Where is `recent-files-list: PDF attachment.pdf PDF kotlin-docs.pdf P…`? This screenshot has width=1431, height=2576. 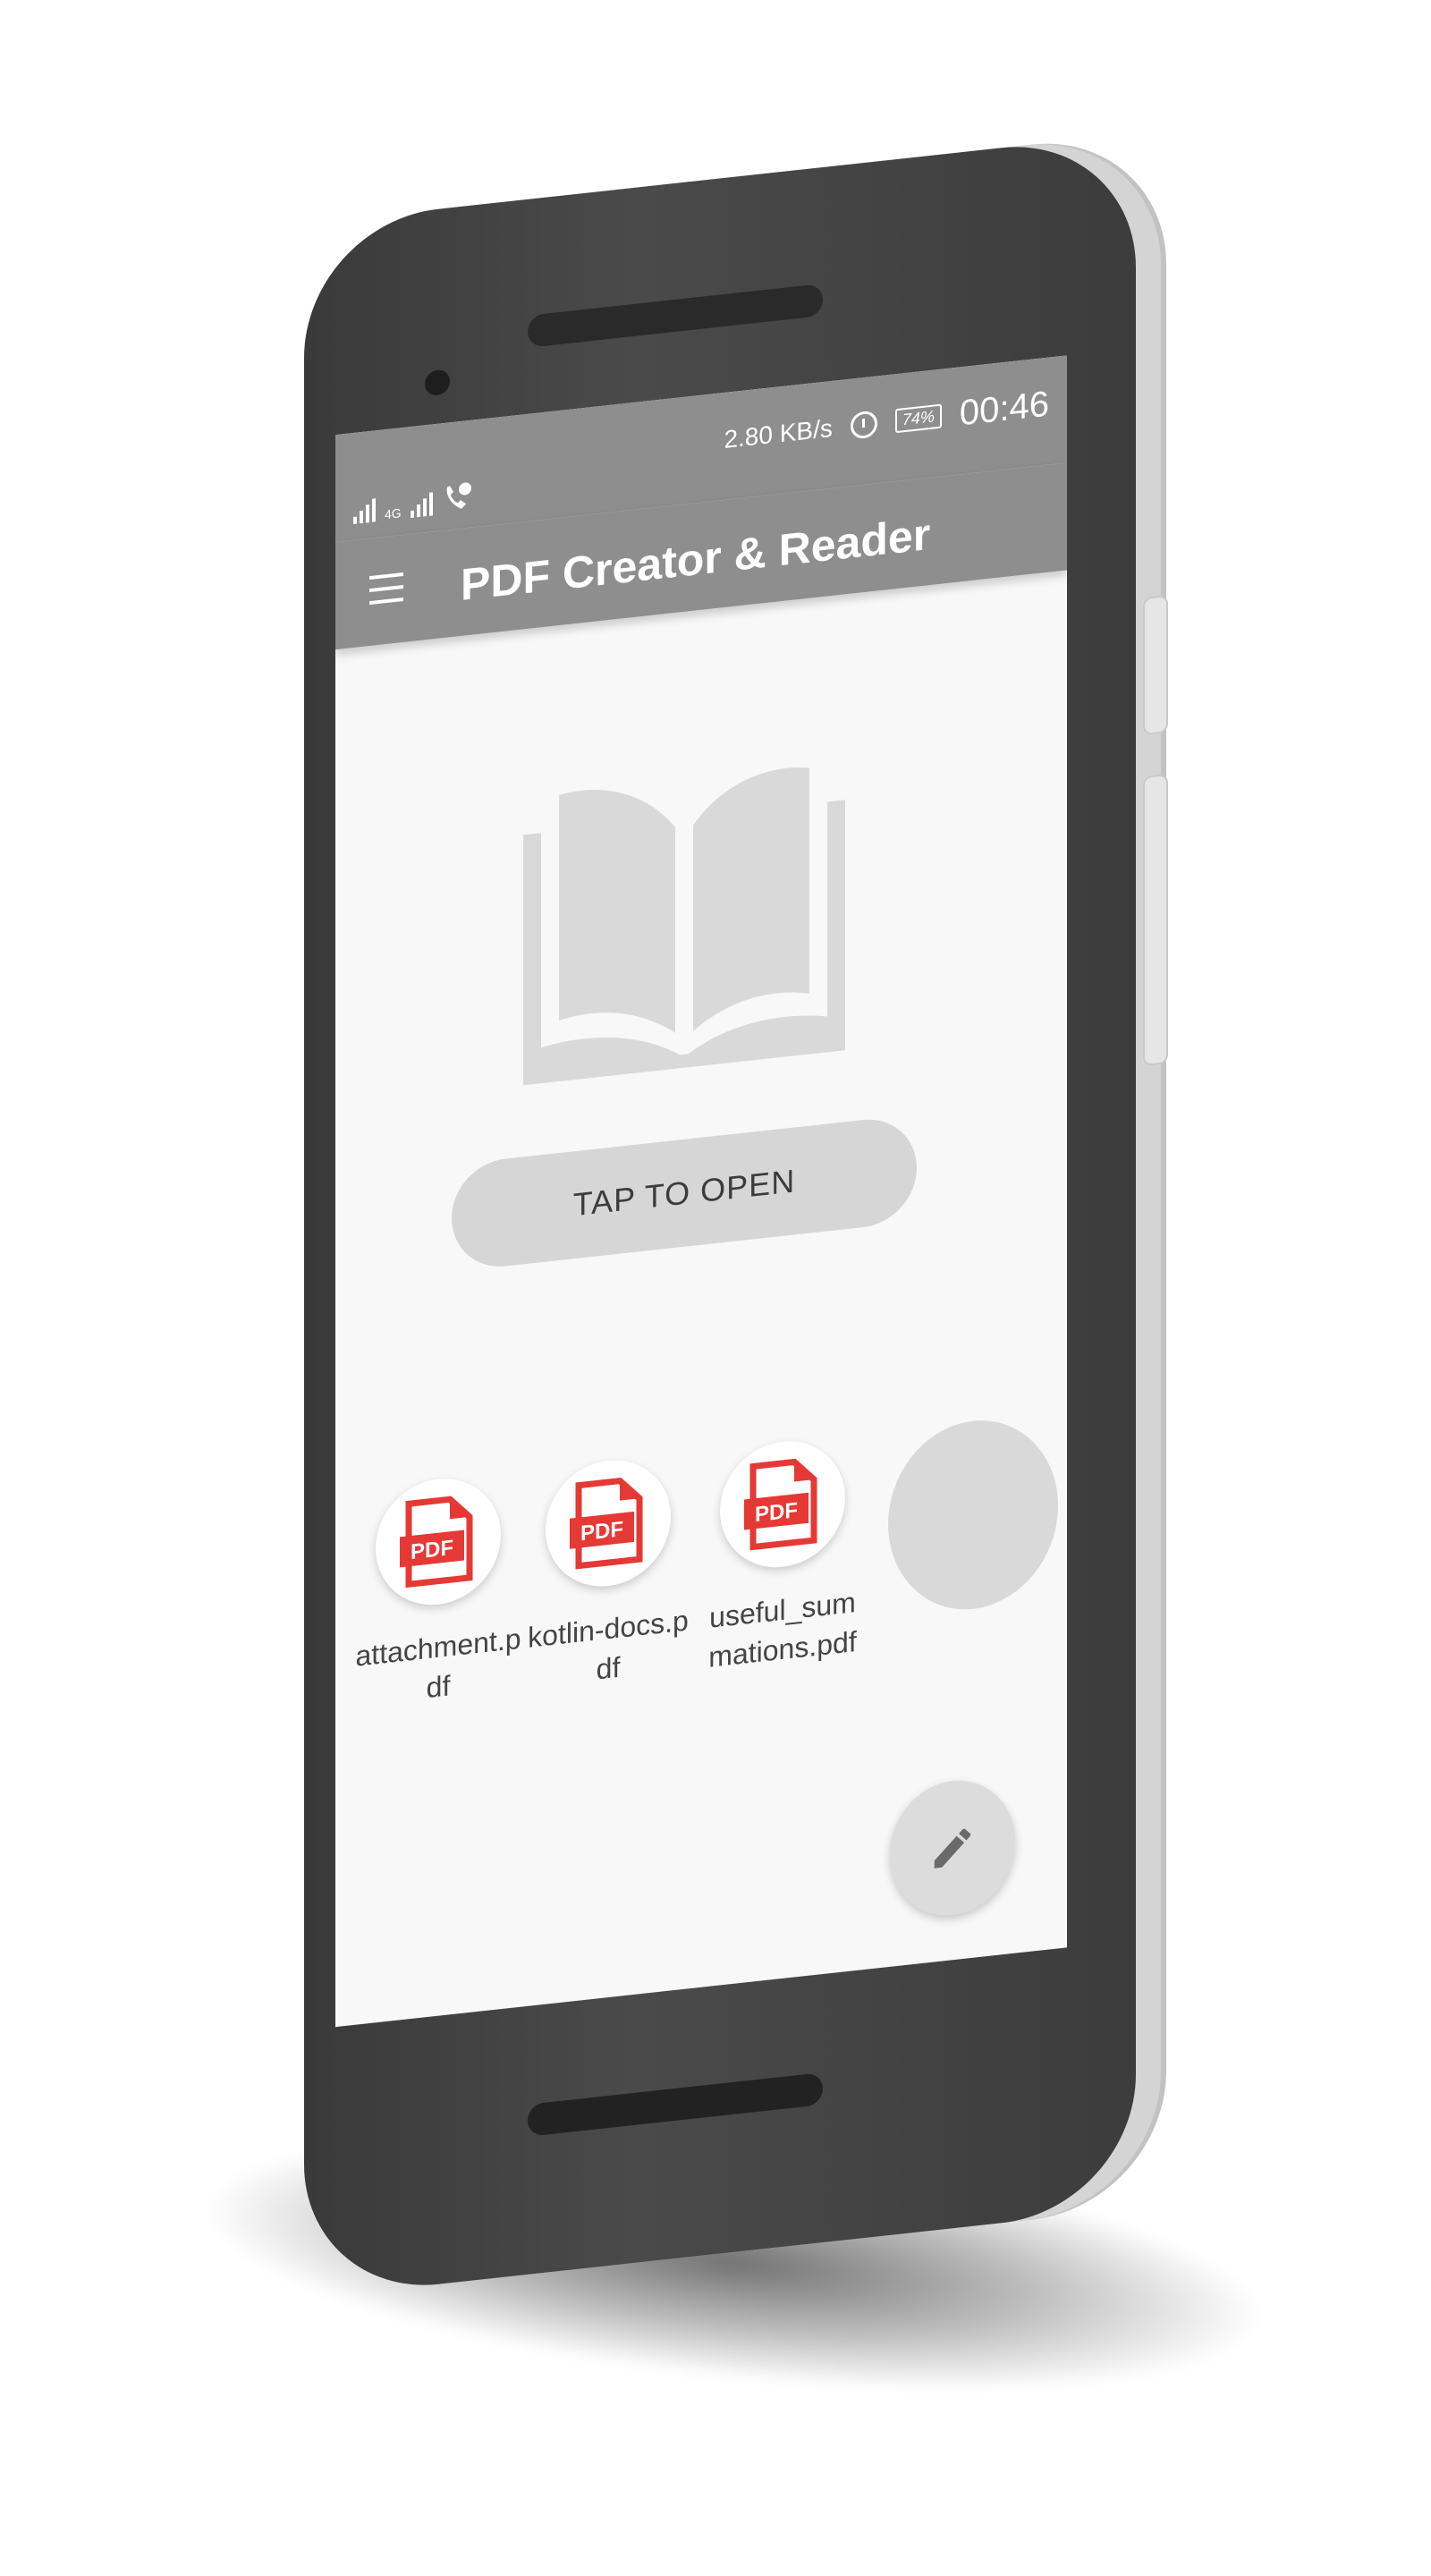 recent-files-list: PDF attachment.pdf PDF kotlin-docs.pdf P… is located at coordinates (706, 1610).